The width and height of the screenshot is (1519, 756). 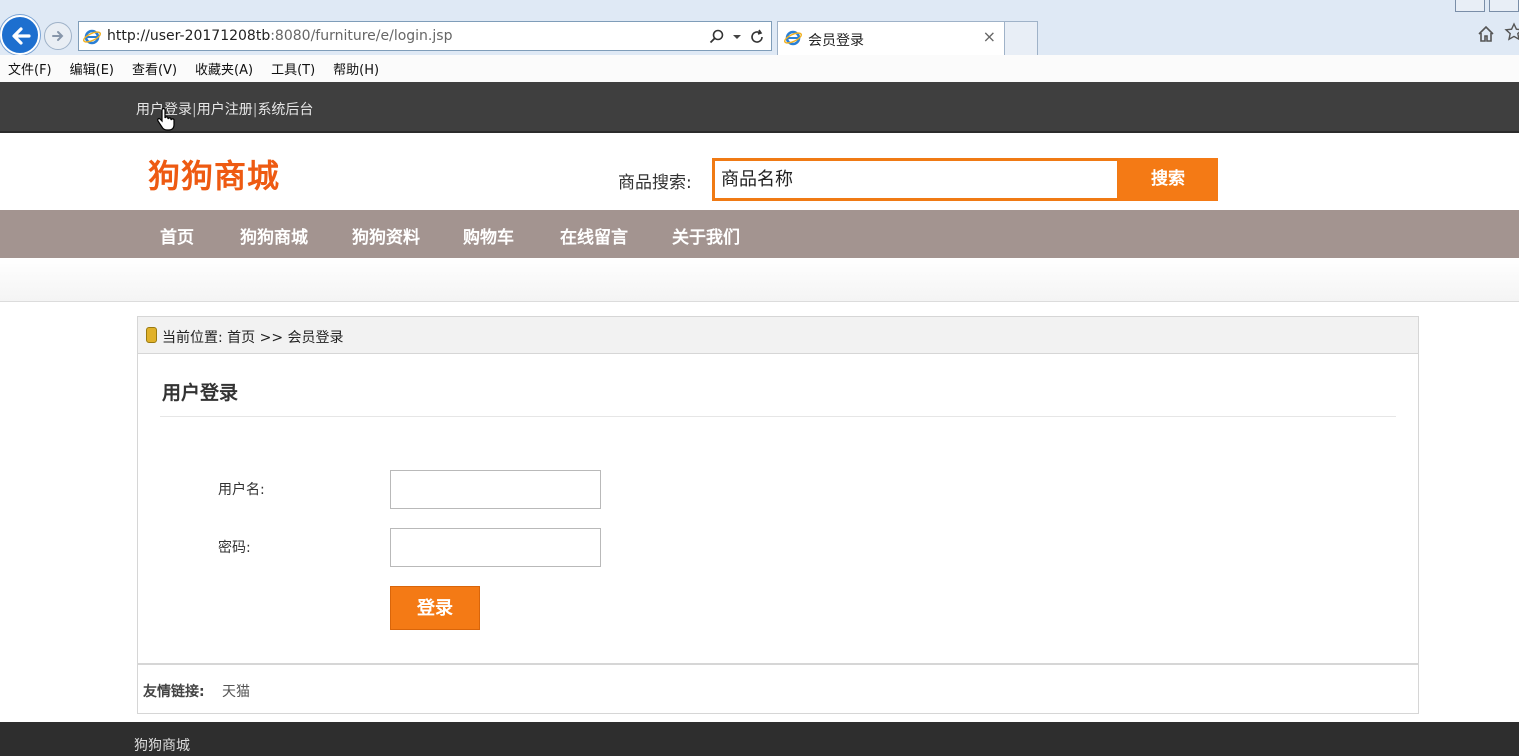 What do you see at coordinates (778, 335) in the screenshot?
I see `breadcrumb: 当前位置: 首页 >> 会员登录` at bounding box center [778, 335].